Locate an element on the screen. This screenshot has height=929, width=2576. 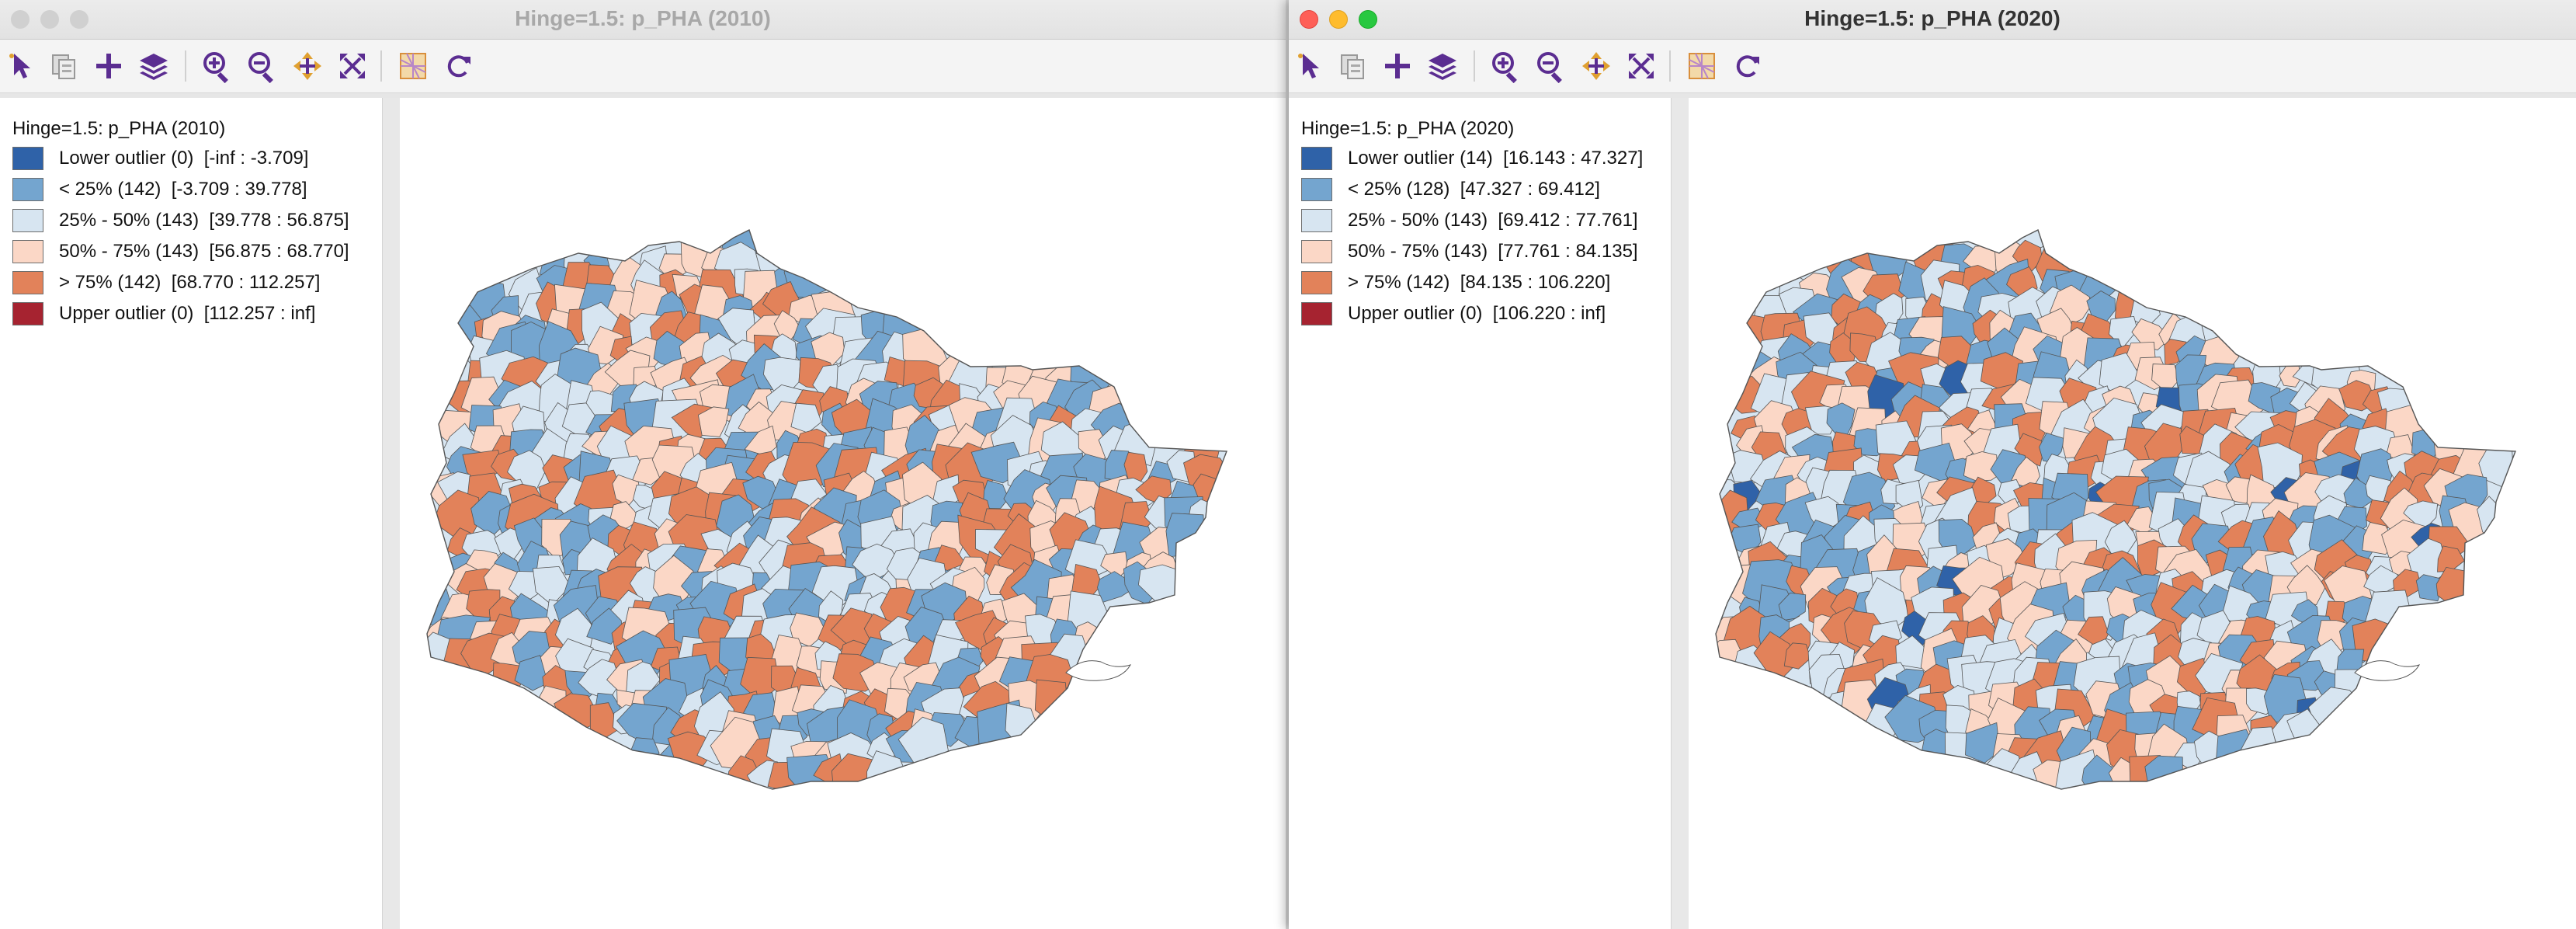
legend-item-q3: 50% - 75% (143) [77.761 : 84.135] is located at coordinates (1469, 252).